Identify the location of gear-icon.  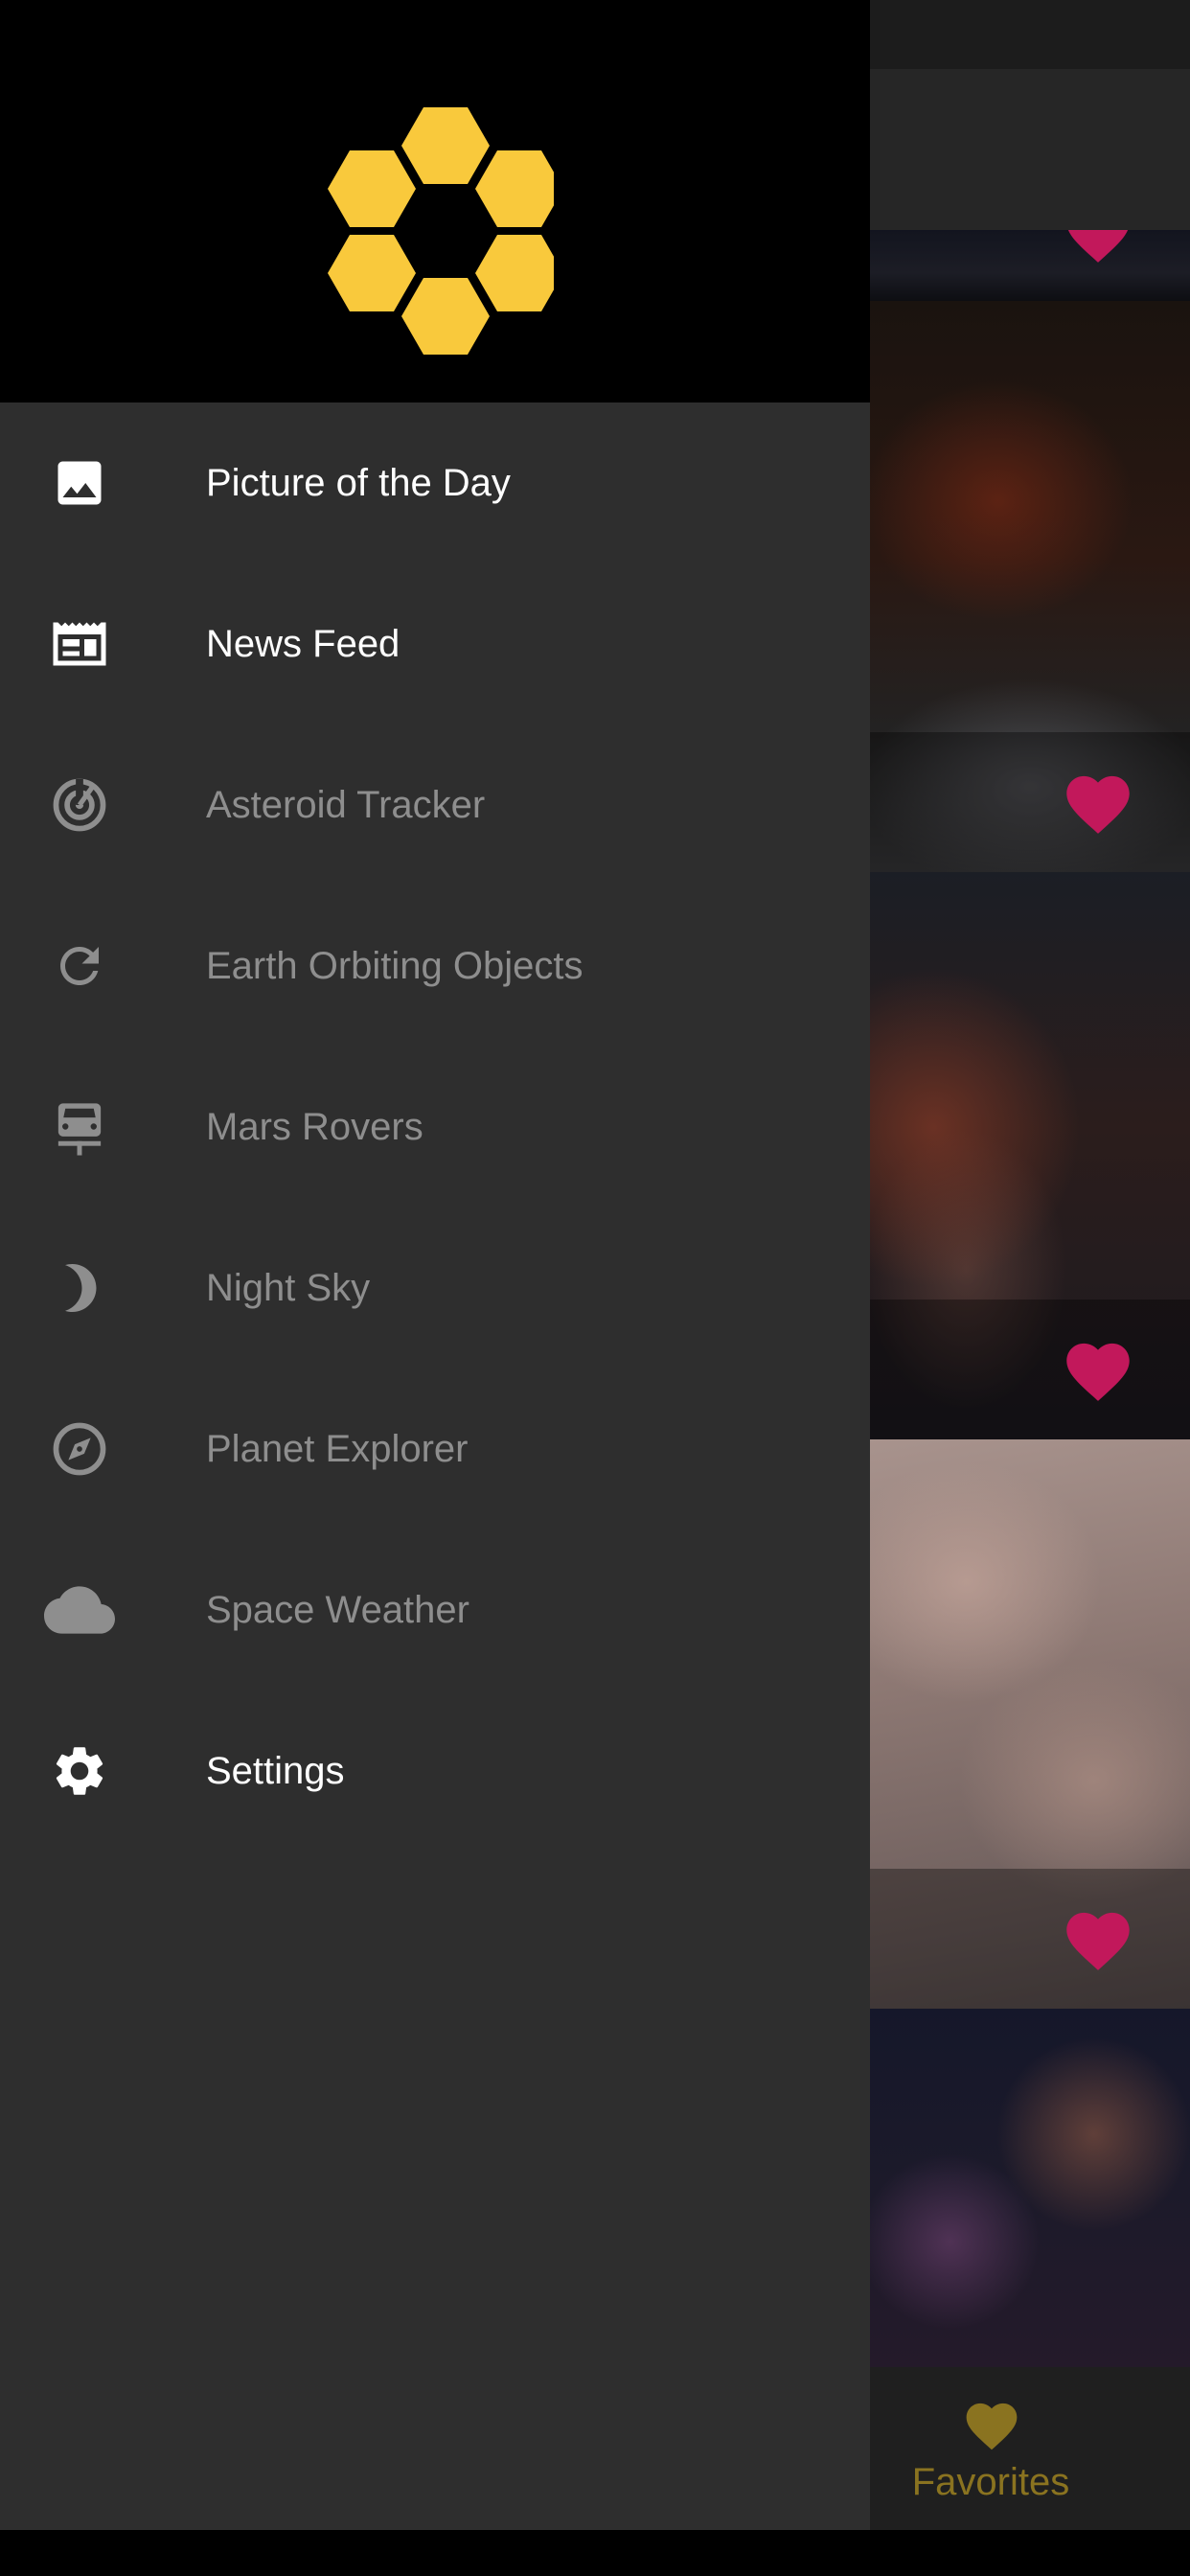
(80, 1771).